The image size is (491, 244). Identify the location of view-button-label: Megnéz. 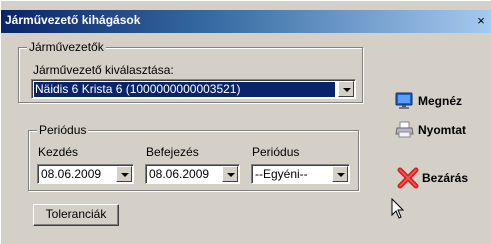
(440, 101).